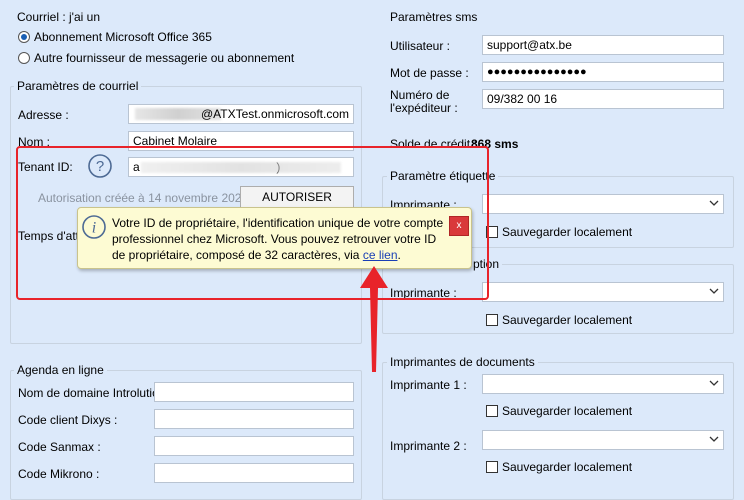 The height and width of the screenshot is (500, 744). Describe the element at coordinates (603, 384) in the screenshot. I see `imprimante1-select` at that location.